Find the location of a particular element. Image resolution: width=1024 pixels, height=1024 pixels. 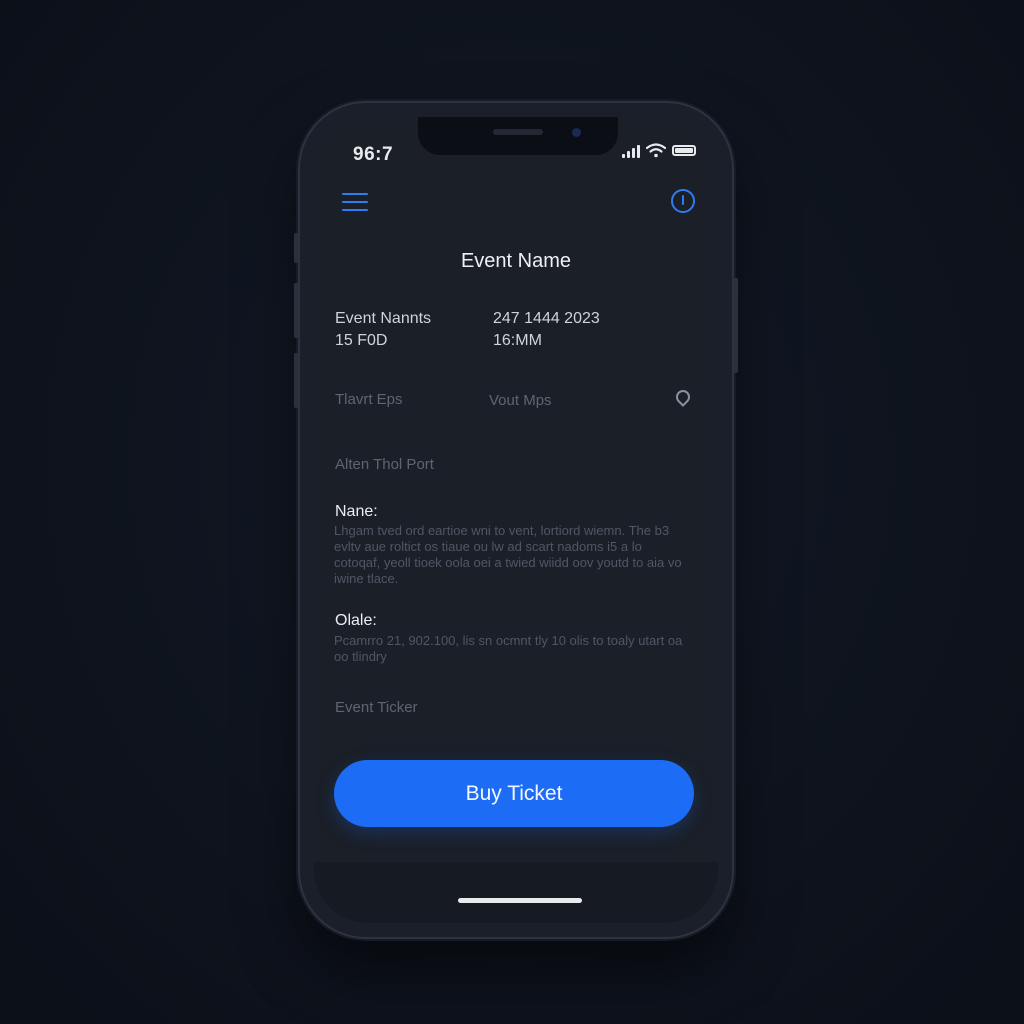

page-title: Event Name is located at coordinates (516, 261).